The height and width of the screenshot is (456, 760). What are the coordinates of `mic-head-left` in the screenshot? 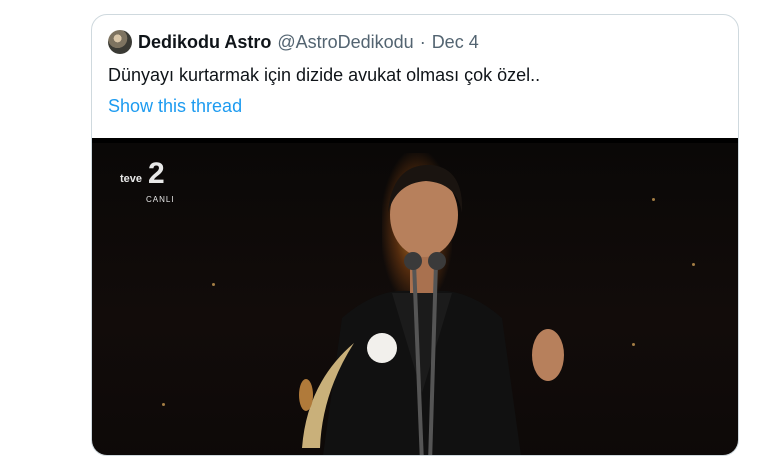 It's located at (413, 261).